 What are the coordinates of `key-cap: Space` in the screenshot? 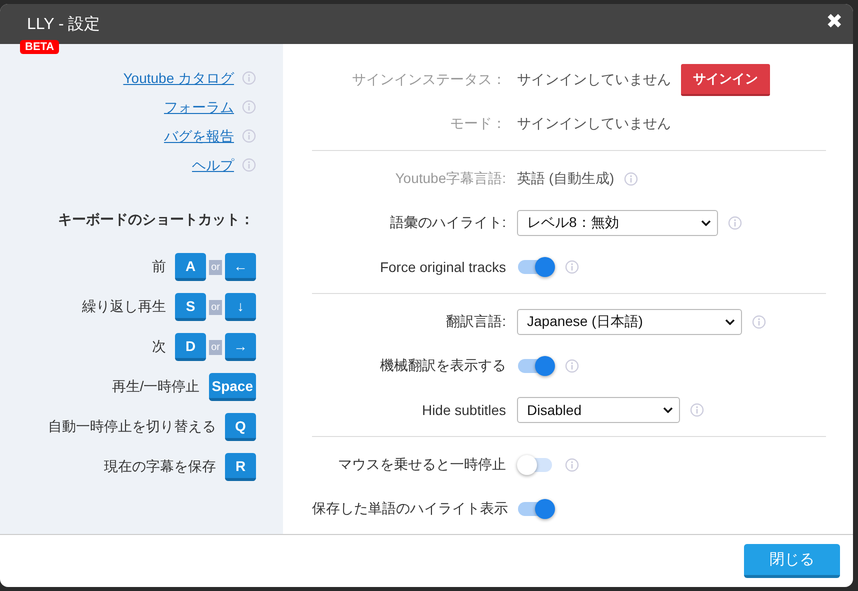 It's located at (232, 387).